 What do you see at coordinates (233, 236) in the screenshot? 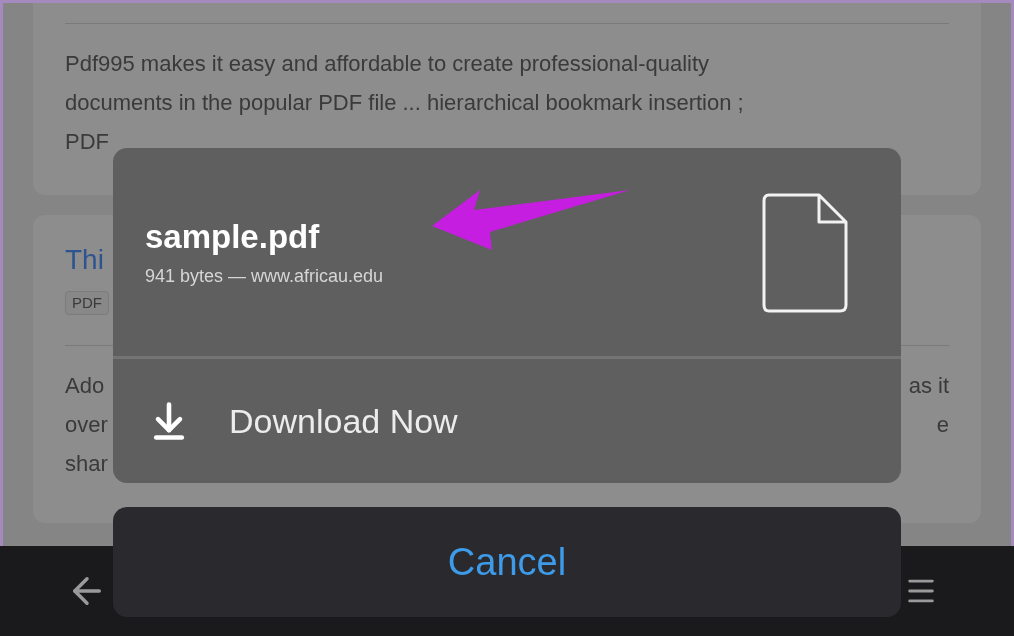
I see `file-name: sample.pdf` at bounding box center [233, 236].